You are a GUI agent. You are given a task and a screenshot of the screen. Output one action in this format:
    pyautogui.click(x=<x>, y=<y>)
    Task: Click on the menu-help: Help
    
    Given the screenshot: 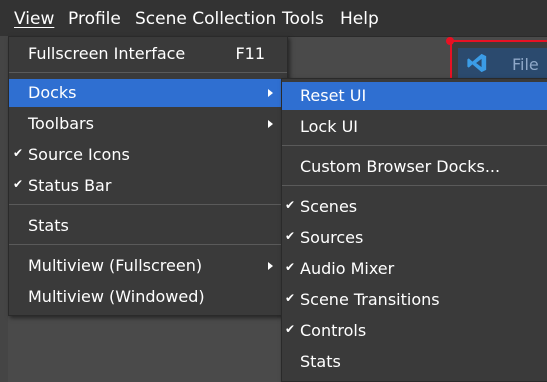 What is the action you would take?
    pyautogui.click(x=359, y=19)
    